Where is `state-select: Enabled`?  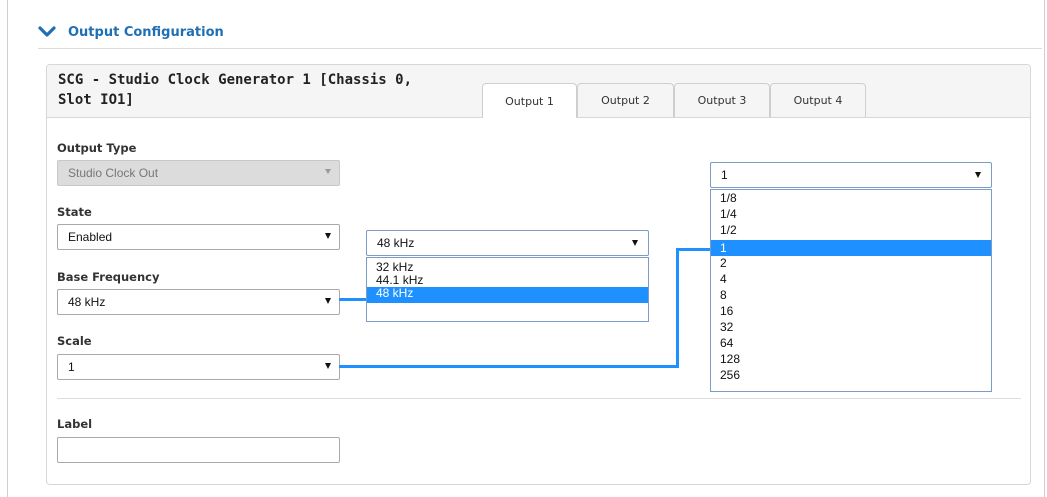 state-select: Enabled is located at coordinates (198, 237).